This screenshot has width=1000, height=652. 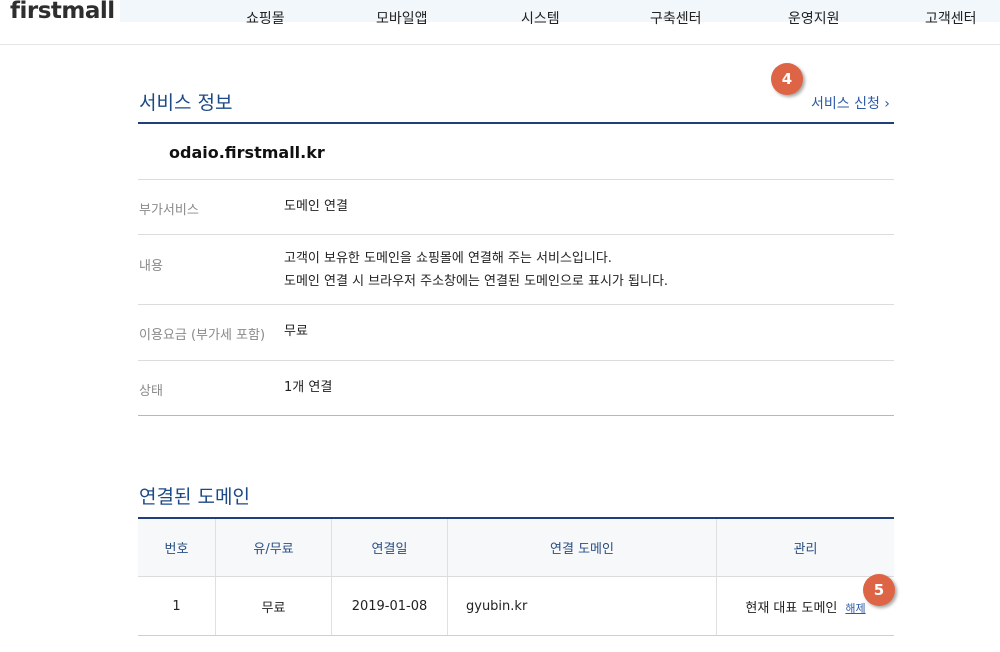 I want to click on table-header-row: 번호 유/무료 연결일 연결 도메인 관리, so click(x=516, y=548).